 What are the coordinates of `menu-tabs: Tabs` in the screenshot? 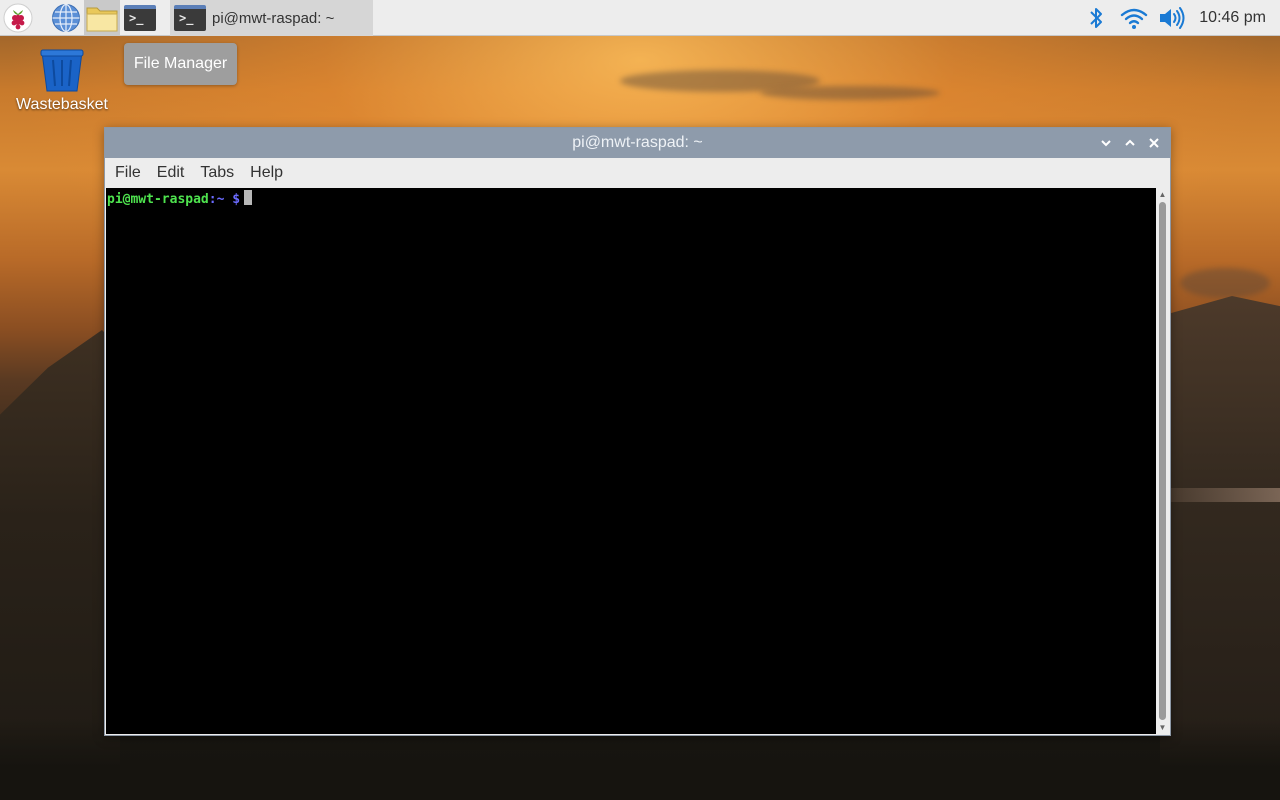 It's located at (217, 173).